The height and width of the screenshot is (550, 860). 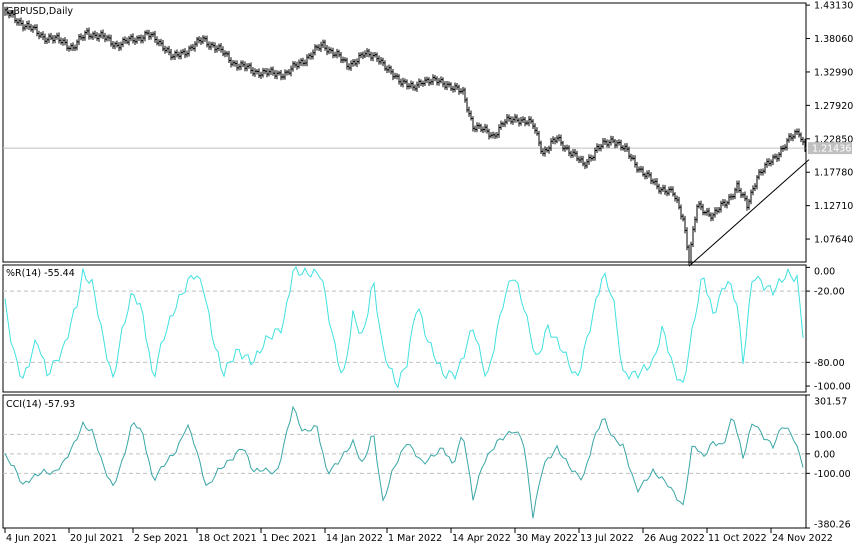 What do you see at coordinates (31, 538) in the screenshot?
I see `date-tick-label: 4 Jun 2021` at bounding box center [31, 538].